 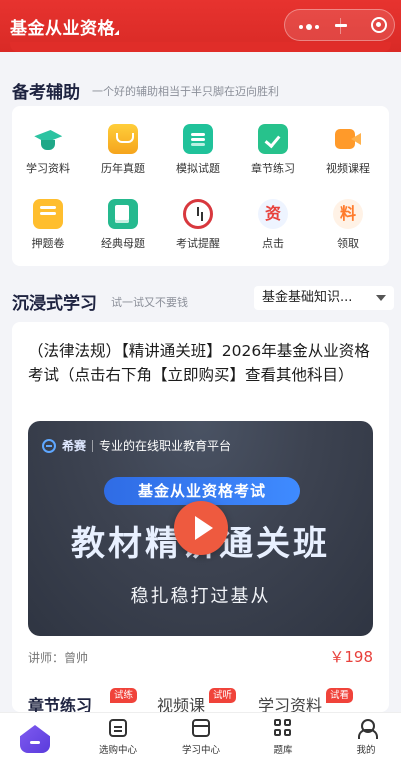 I want to click on test-paper-icon, so click(x=48, y=214).